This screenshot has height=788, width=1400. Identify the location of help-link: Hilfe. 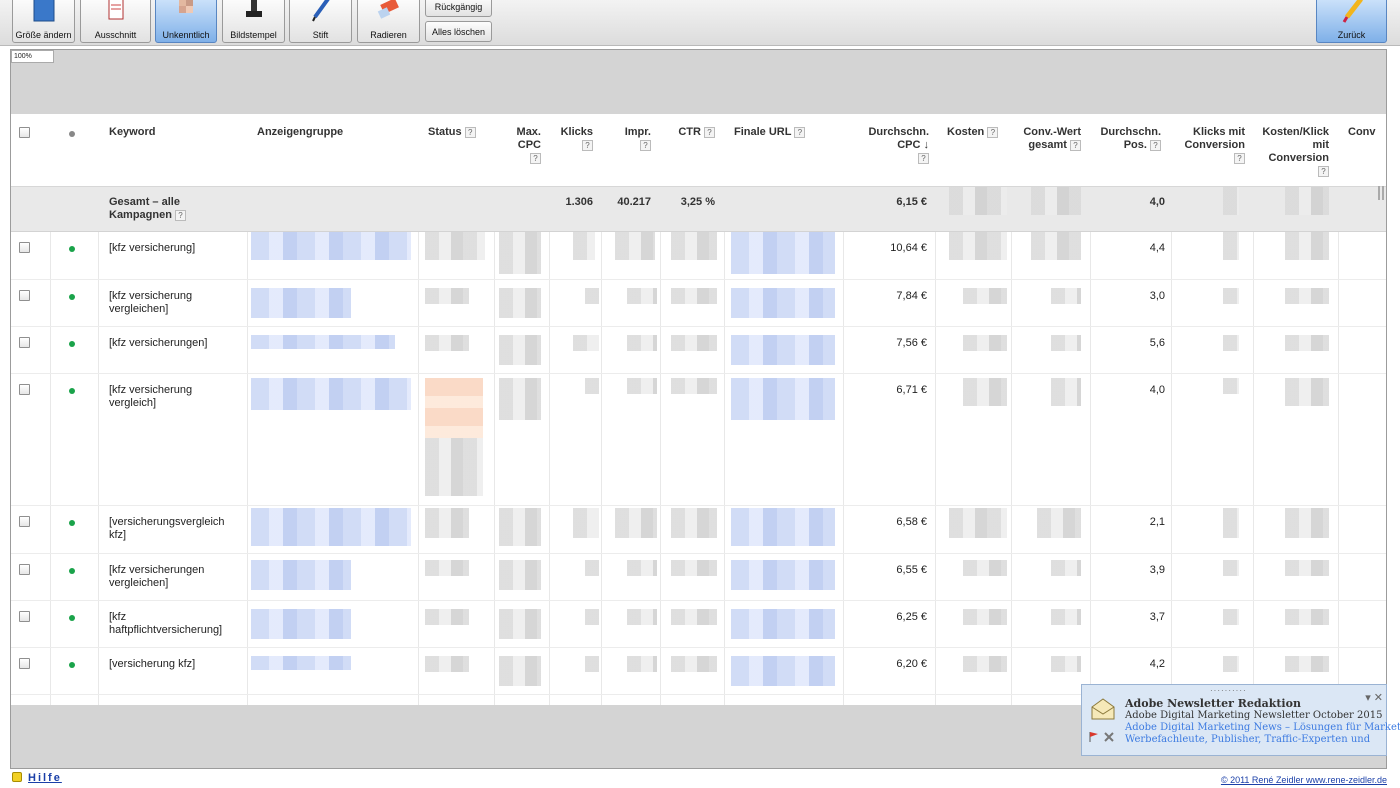
(37, 778).